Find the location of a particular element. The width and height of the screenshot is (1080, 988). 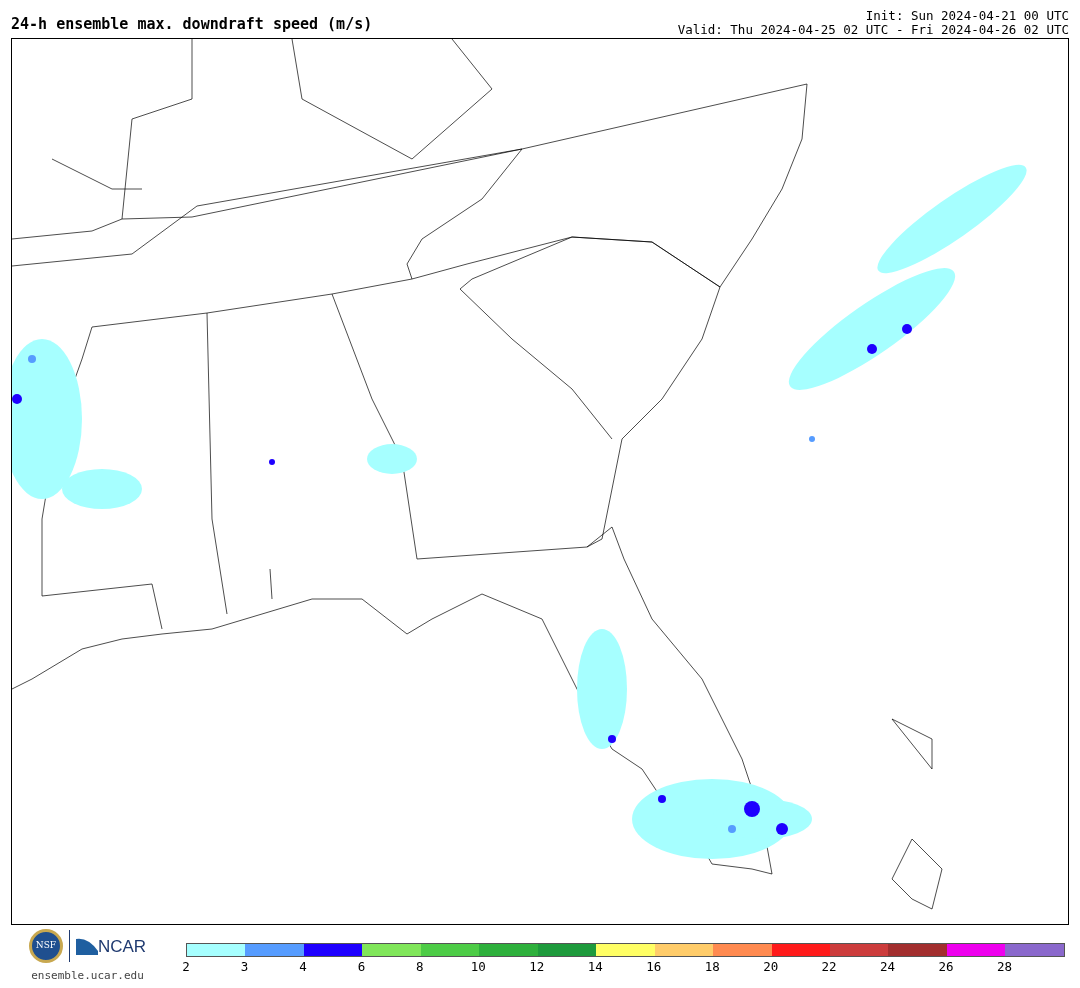

tick-label: 14 is located at coordinates (595, 967).